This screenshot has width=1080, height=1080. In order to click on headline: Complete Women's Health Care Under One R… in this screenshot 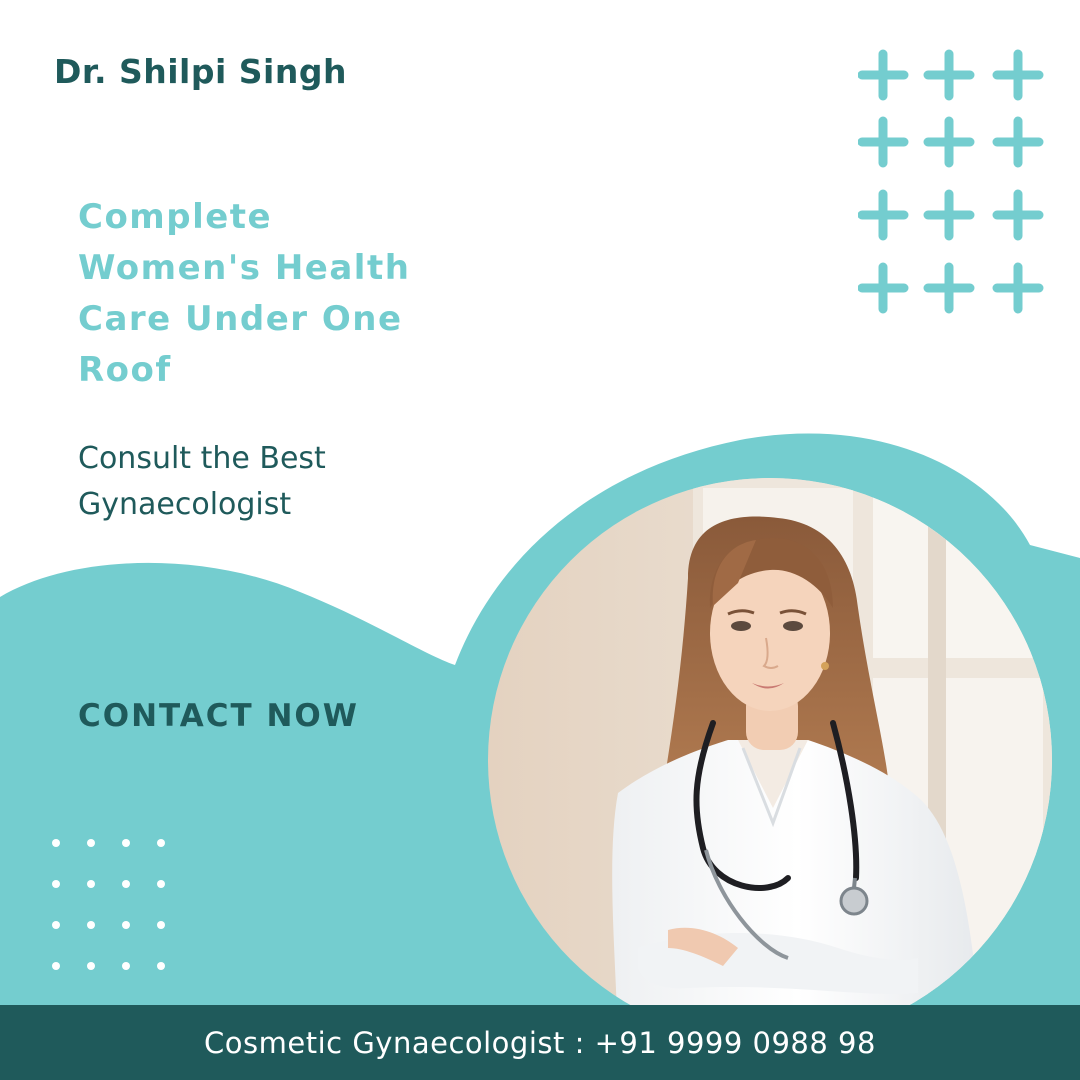, I will do `click(244, 293)`.